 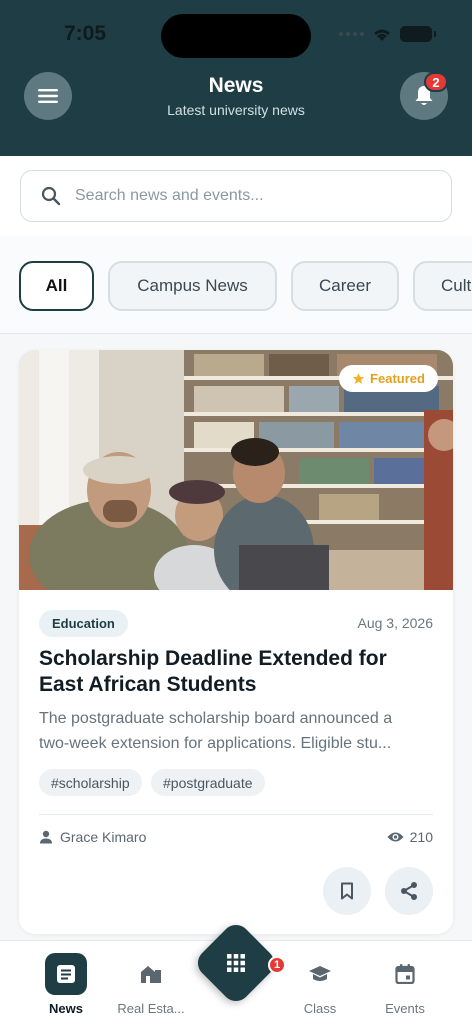 I want to click on author-name: Grace Kimaro, so click(x=103, y=837).